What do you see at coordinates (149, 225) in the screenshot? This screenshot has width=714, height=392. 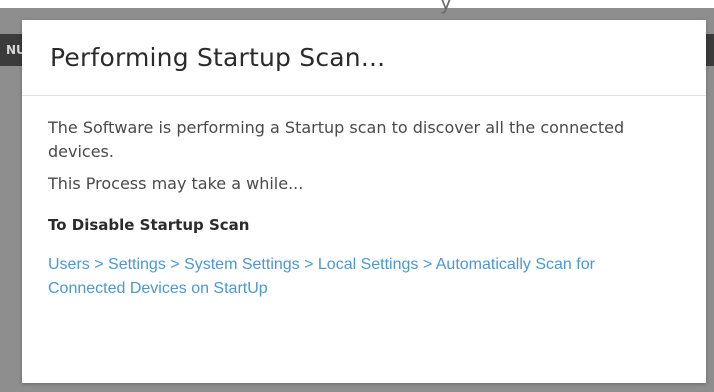 I see `disable-scan-heading: To Disable Startup Scan` at bounding box center [149, 225].